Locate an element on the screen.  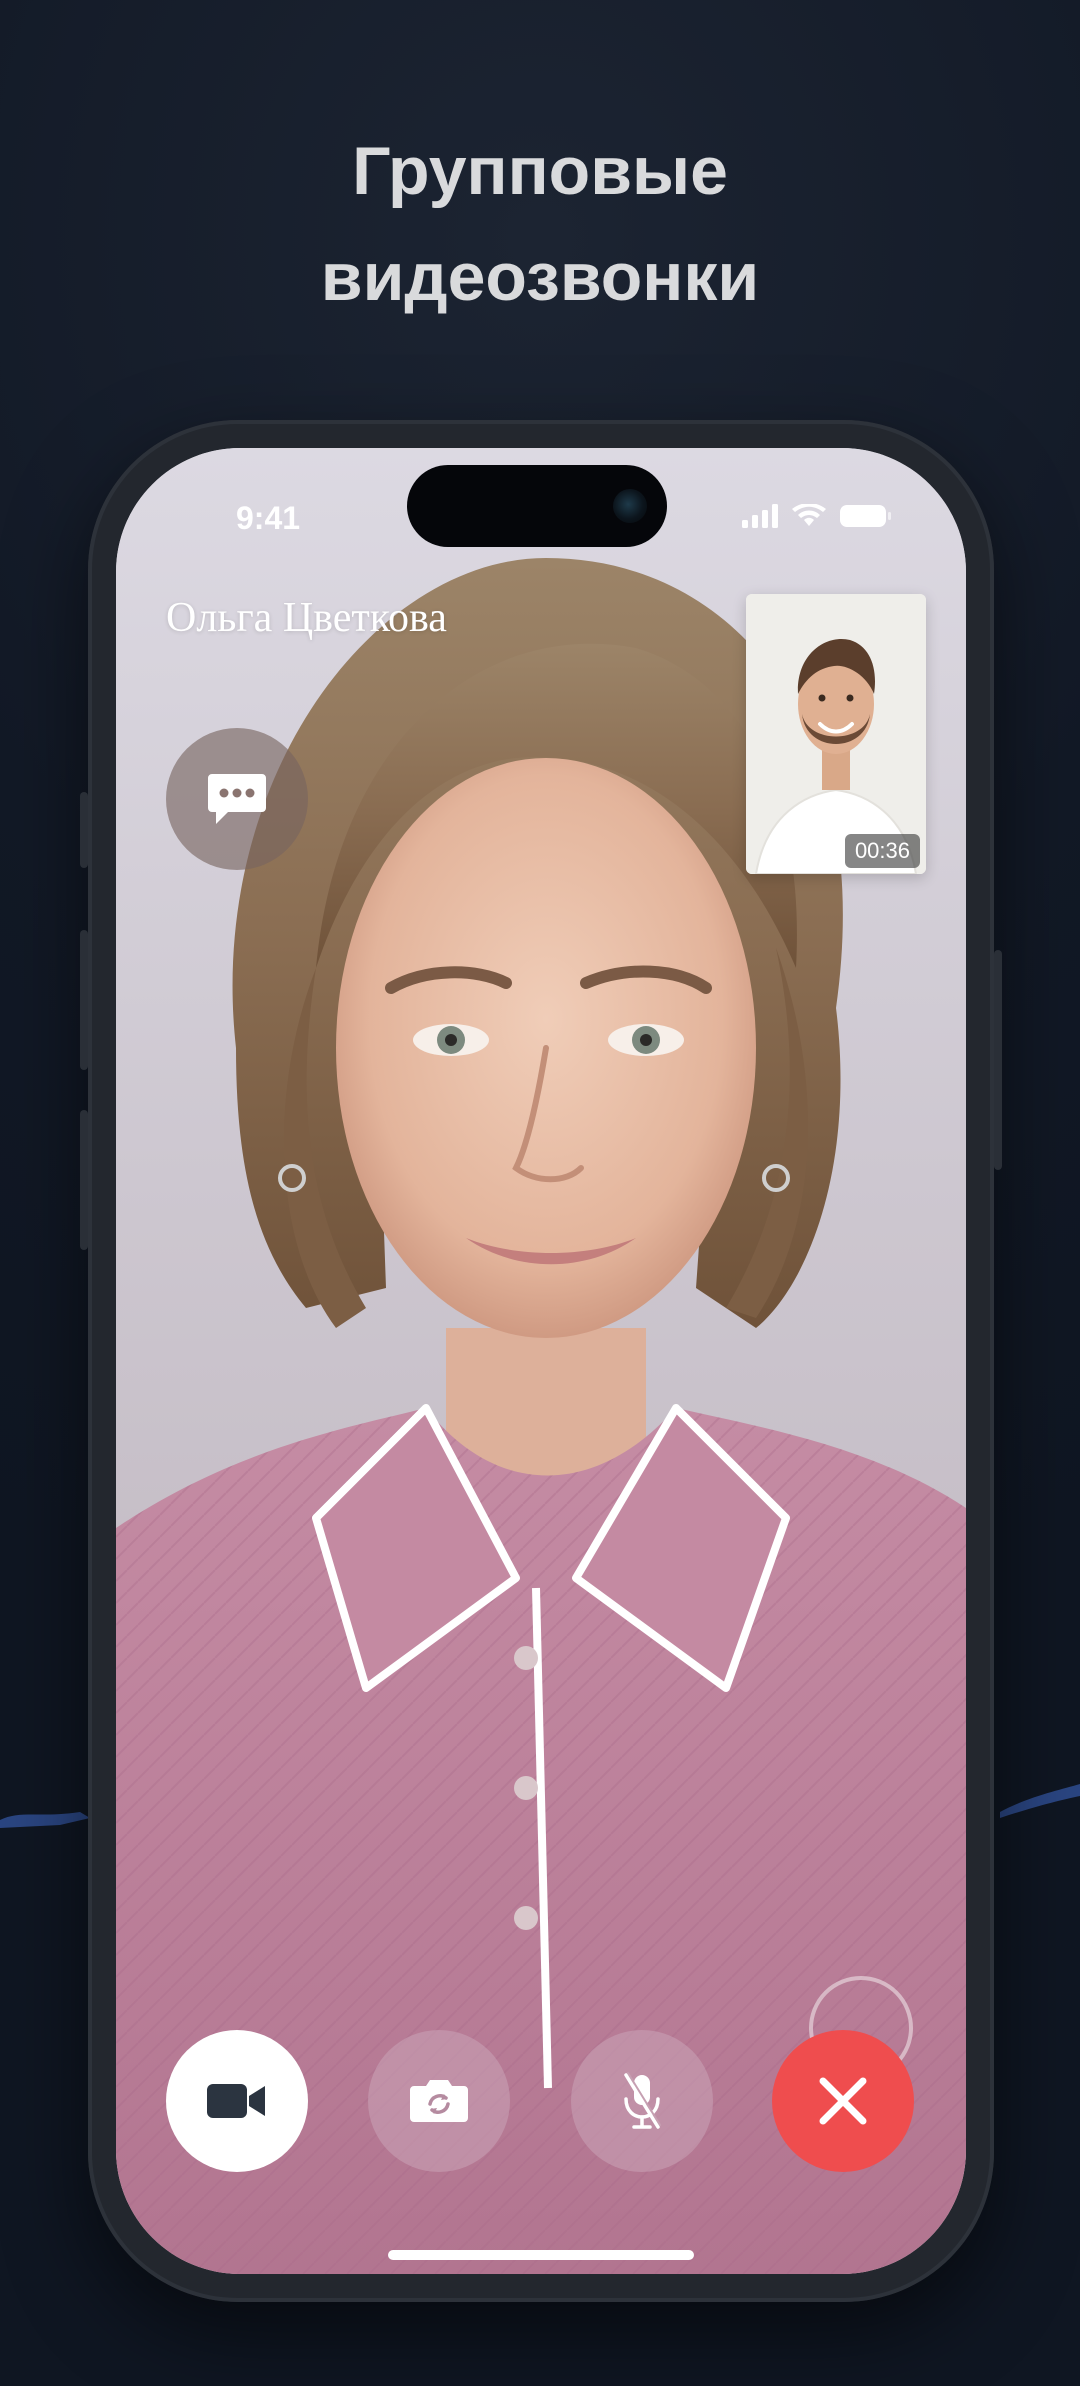
call-controls is located at coordinates (541, 2101).